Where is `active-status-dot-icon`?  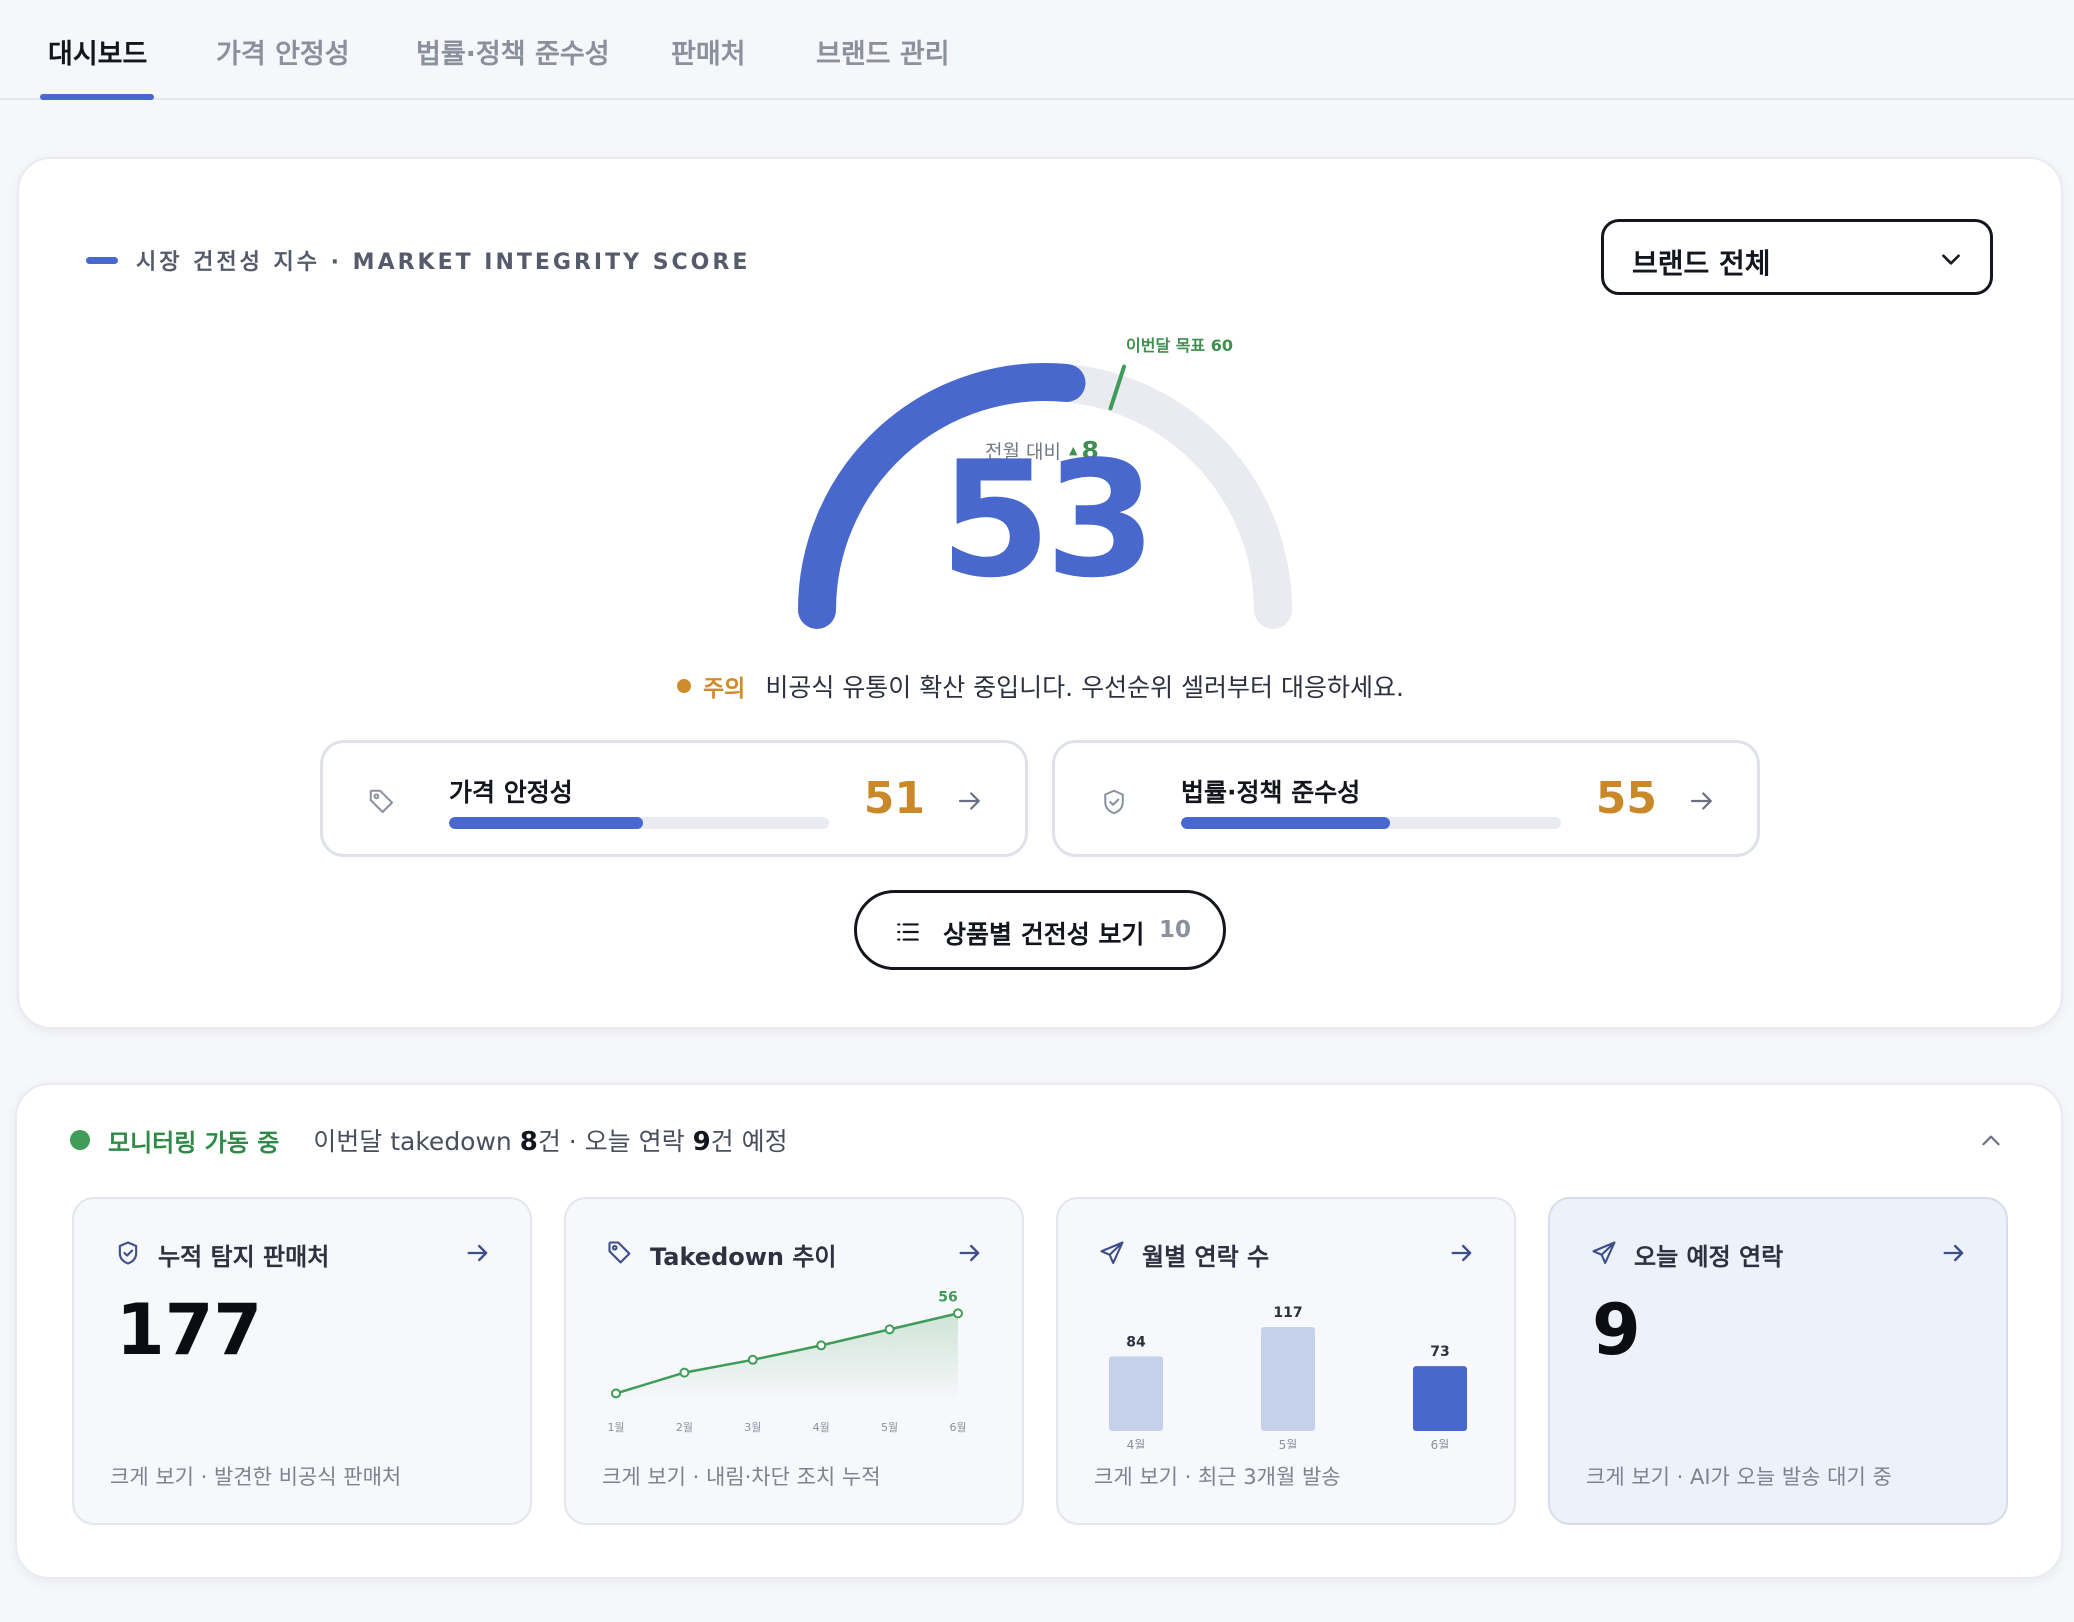 active-status-dot-icon is located at coordinates (80, 1140).